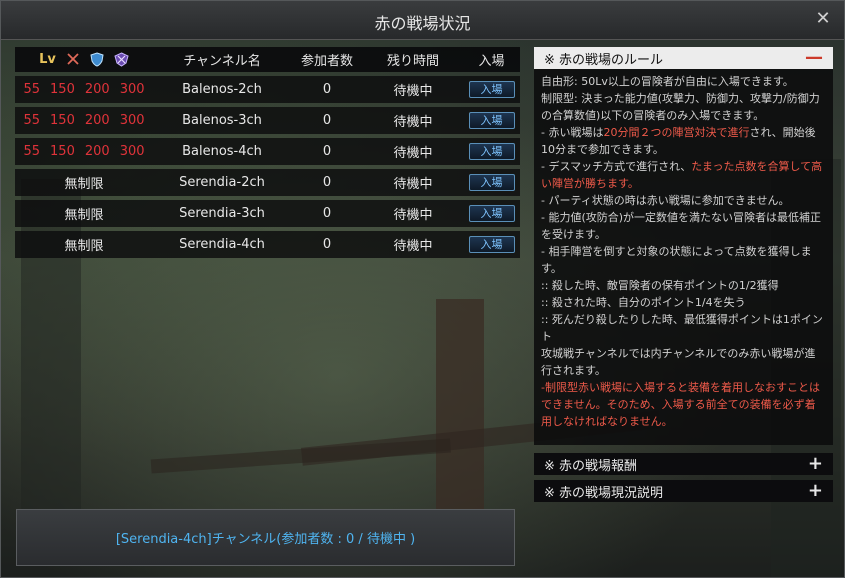  I want to click on crossed-swords-icon, so click(73, 59).